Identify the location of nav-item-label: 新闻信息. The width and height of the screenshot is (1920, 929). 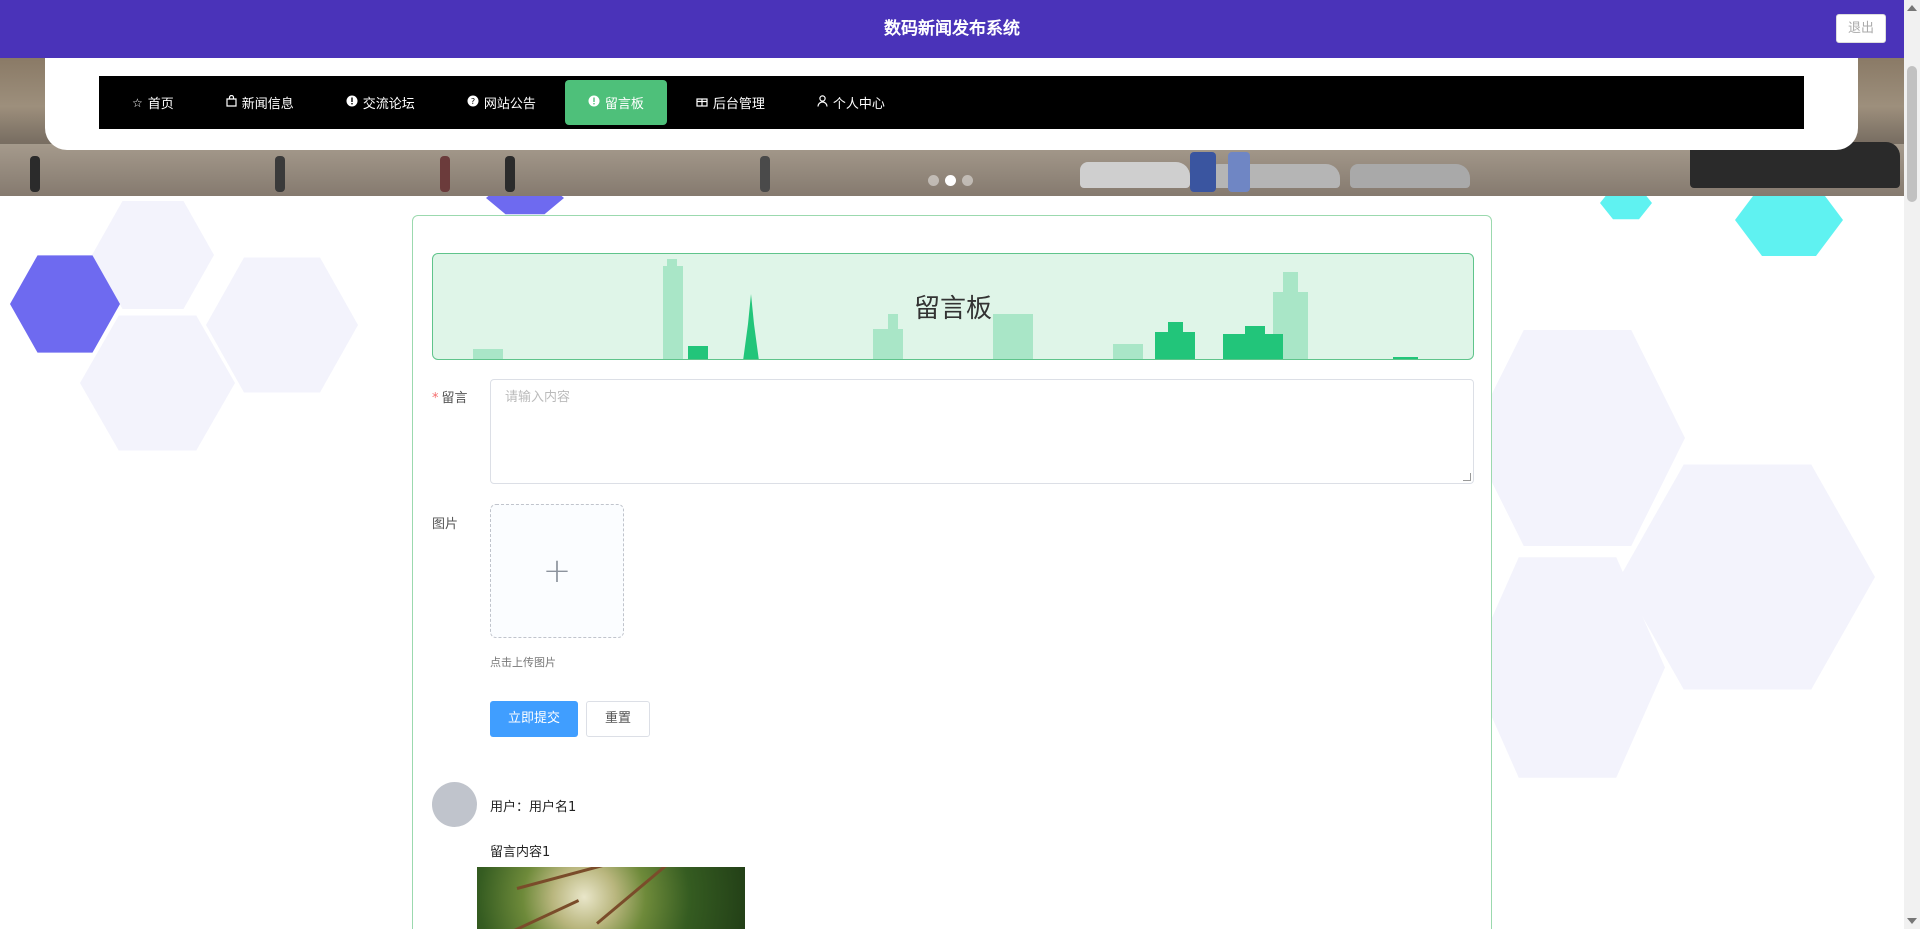
(267, 104).